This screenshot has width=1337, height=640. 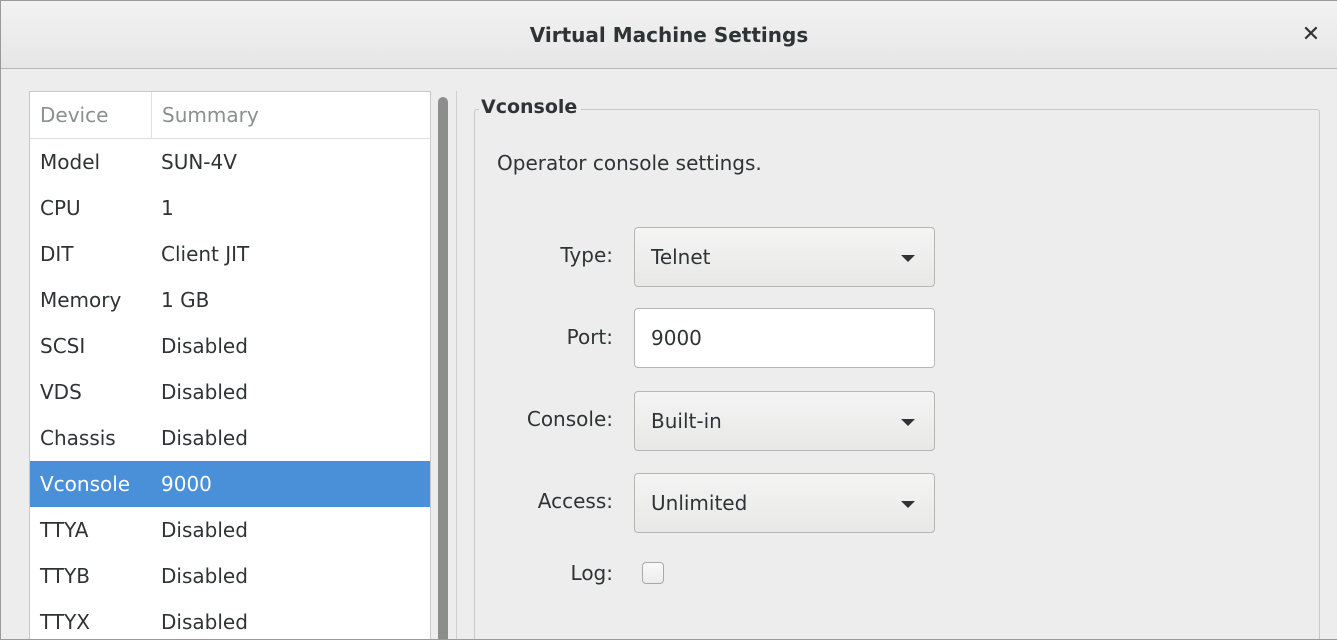 What do you see at coordinates (586, 255) in the screenshot?
I see `type-label: Type:` at bounding box center [586, 255].